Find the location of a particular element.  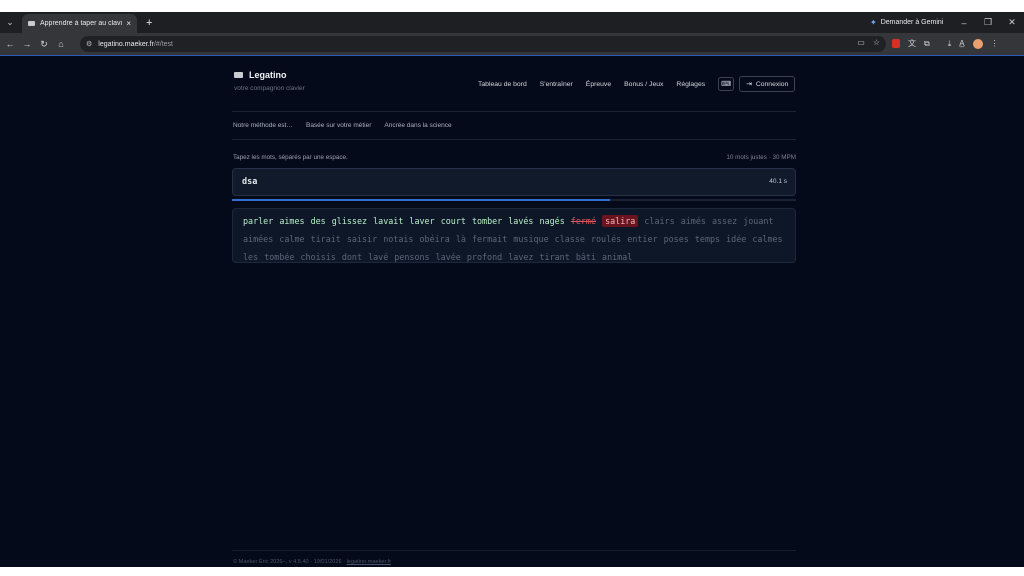

new-tab-button: + is located at coordinates (149, 23).